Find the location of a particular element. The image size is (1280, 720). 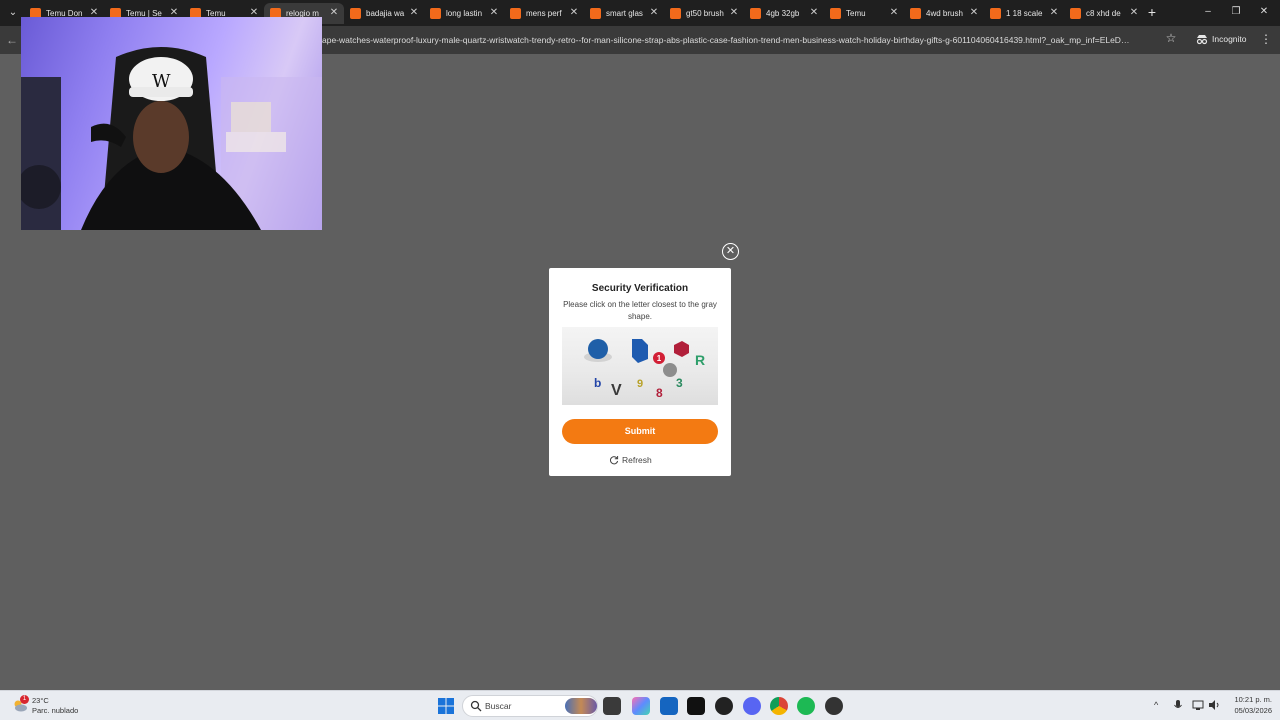

tab-title: 4wd brush is located at coordinates (944, 13).